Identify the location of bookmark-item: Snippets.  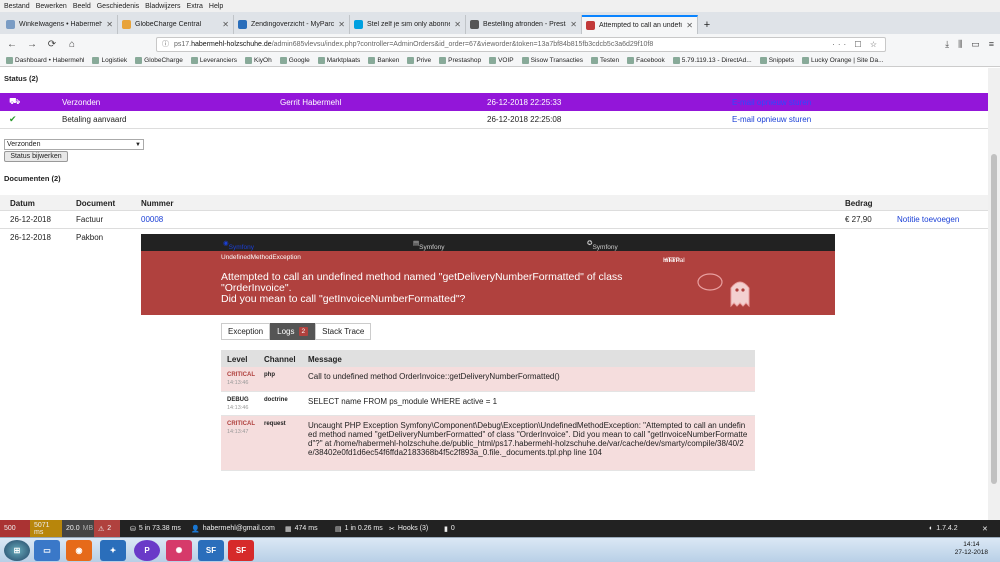
(776, 60).